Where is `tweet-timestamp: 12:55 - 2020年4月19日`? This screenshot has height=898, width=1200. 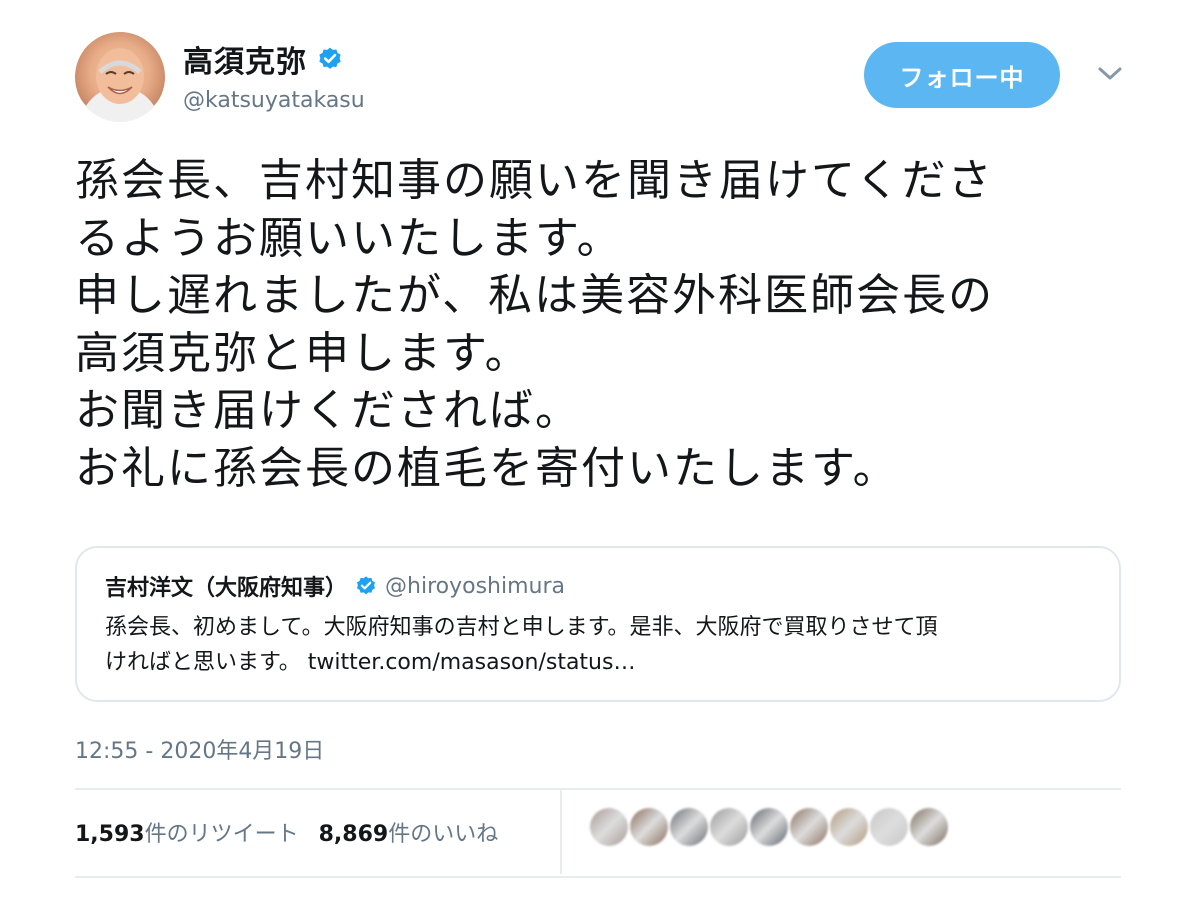
tweet-timestamp: 12:55 - 2020年4月19日 is located at coordinates (199, 749).